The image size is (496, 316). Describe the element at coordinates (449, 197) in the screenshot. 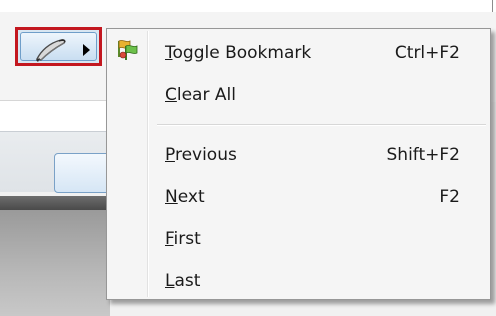

I see `menu-item-shortcut: F2` at that location.